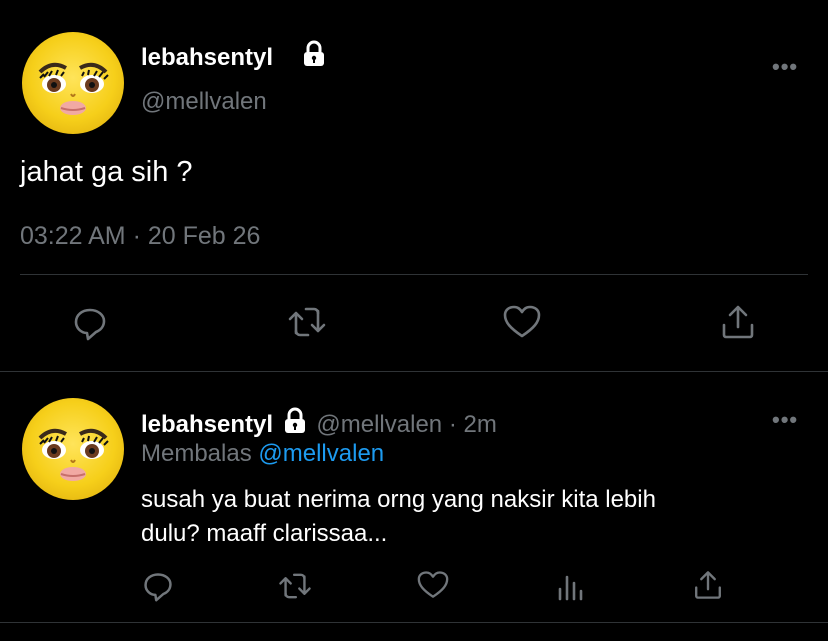 This screenshot has width=828, height=641. I want to click on replying-prefix: Membalas, so click(196, 453).